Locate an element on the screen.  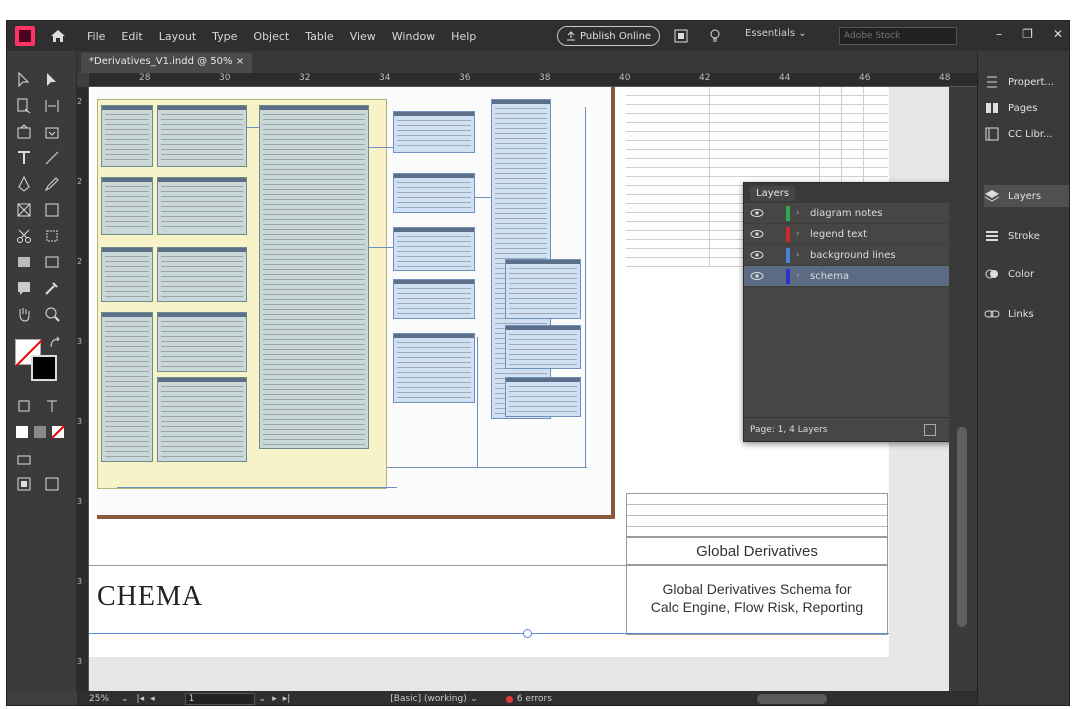
scissors-tool-icon is located at coordinates (24, 236).